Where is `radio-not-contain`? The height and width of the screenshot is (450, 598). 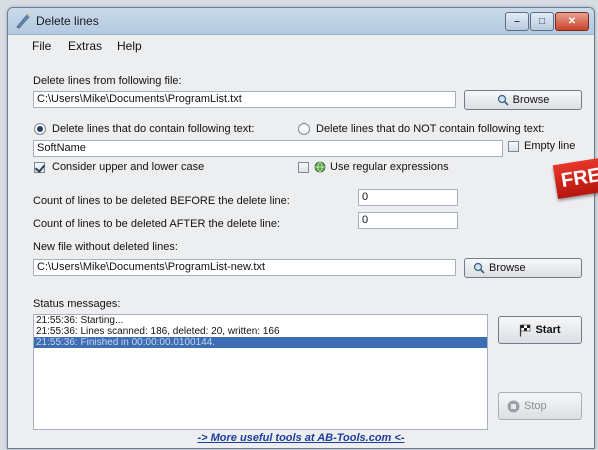 radio-not-contain is located at coordinates (304, 129).